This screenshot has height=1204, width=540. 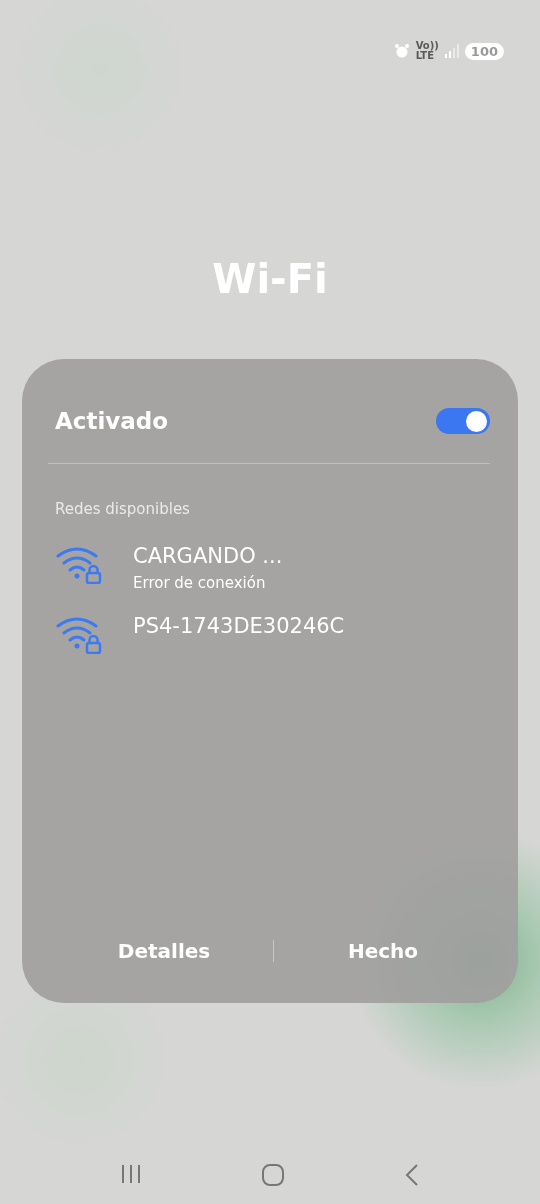 What do you see at coordinates (383, 951) in the screenshot?
I see `done-button: Hecho` at bounding box center [383, 951].